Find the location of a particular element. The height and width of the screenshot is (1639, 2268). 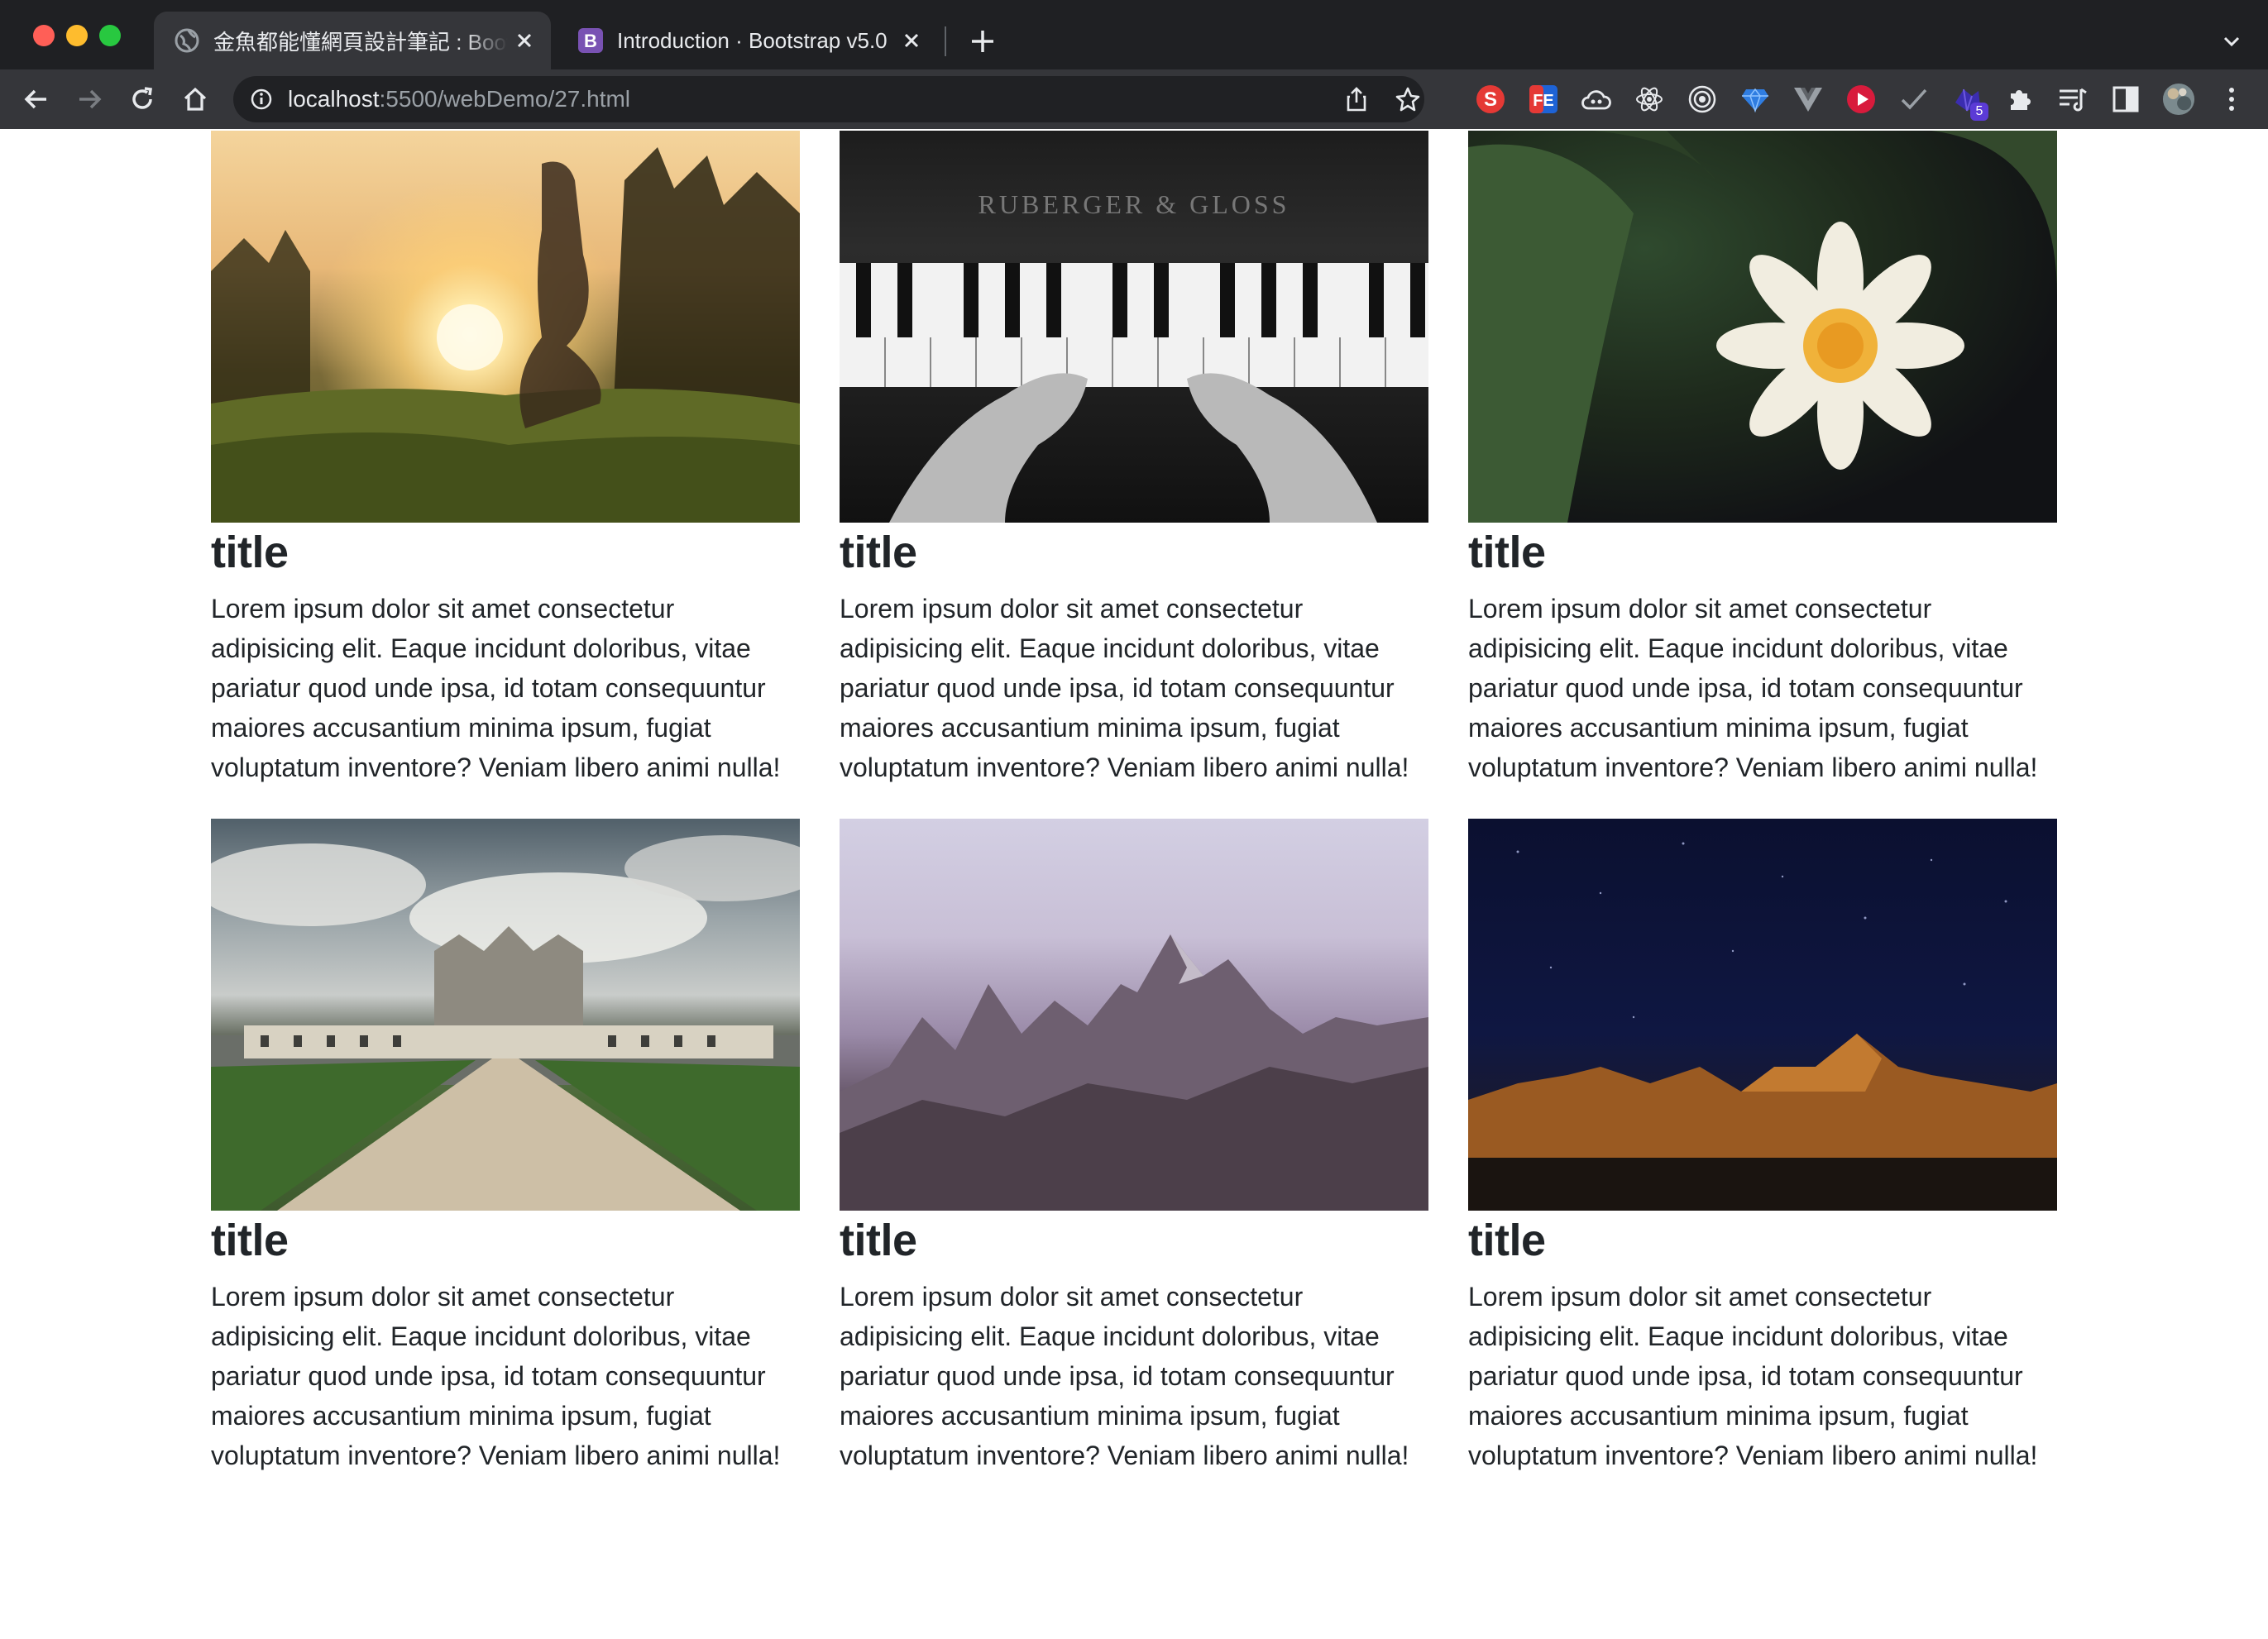

star-icon is located at coordinates (1407, 99).